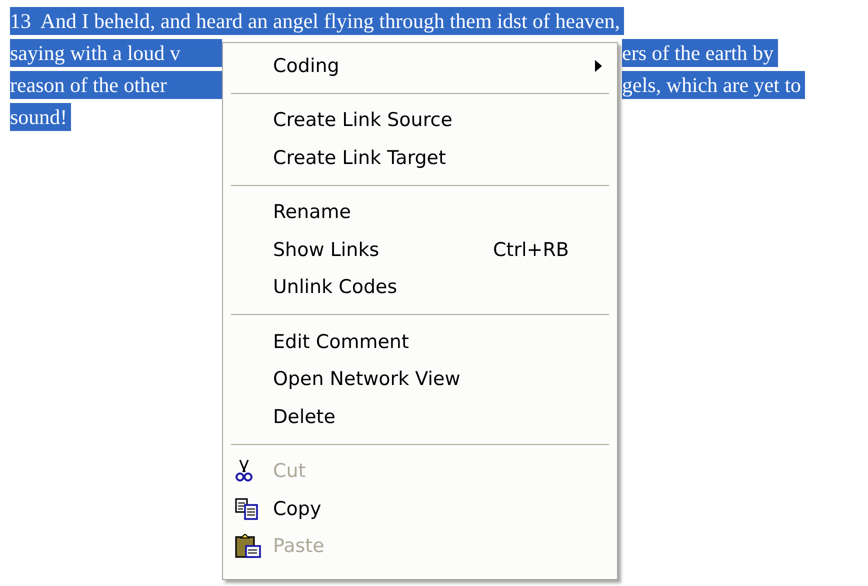 This screenshot has width=868, height=586. What do you see at coordinates (420, 120) in the screenshot?
I see `menu-item: Create Link Source` at bounding box center [420, 120].